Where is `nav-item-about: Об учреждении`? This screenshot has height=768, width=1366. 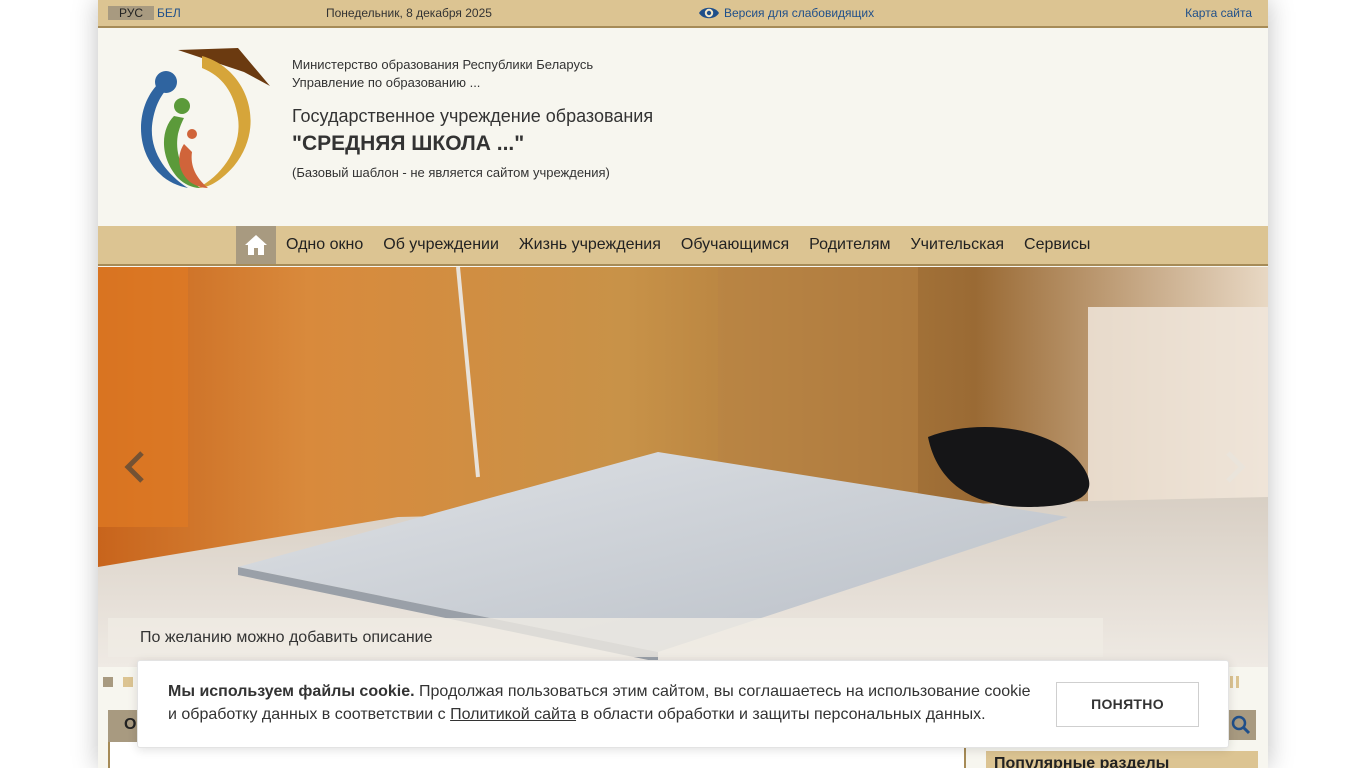 nav-item-about: Об учреждении is located at coordinates (441, 245).